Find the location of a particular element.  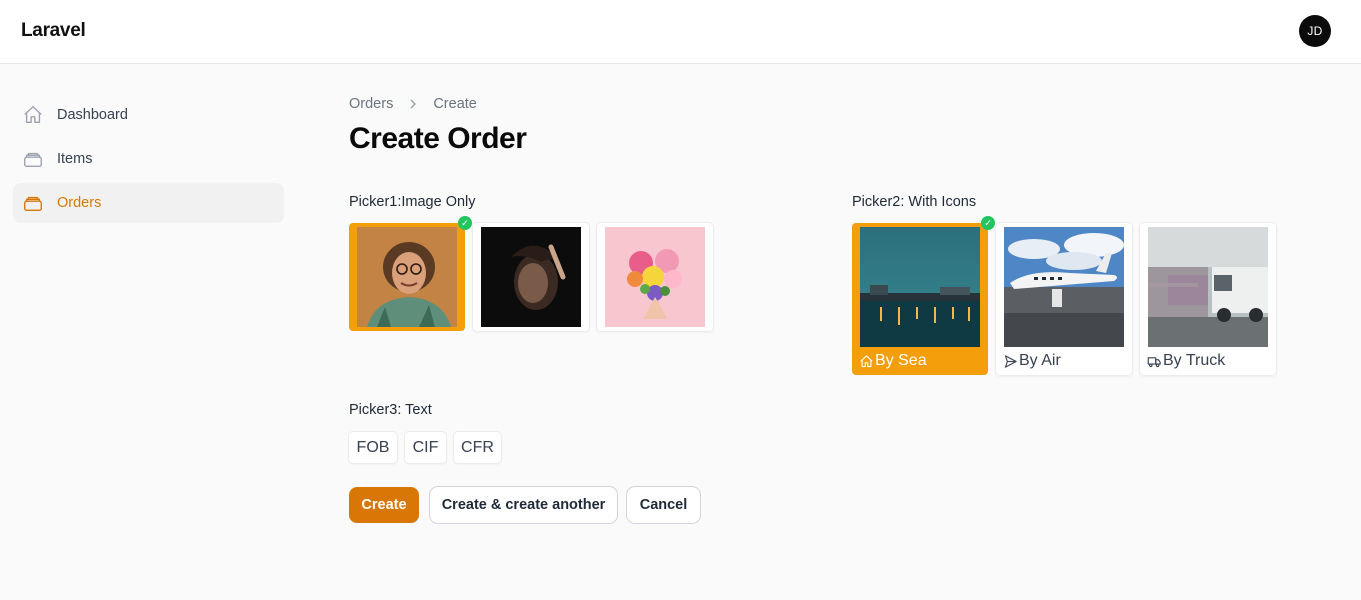

user-avatar: JD is located at coordinates (1315, 31).